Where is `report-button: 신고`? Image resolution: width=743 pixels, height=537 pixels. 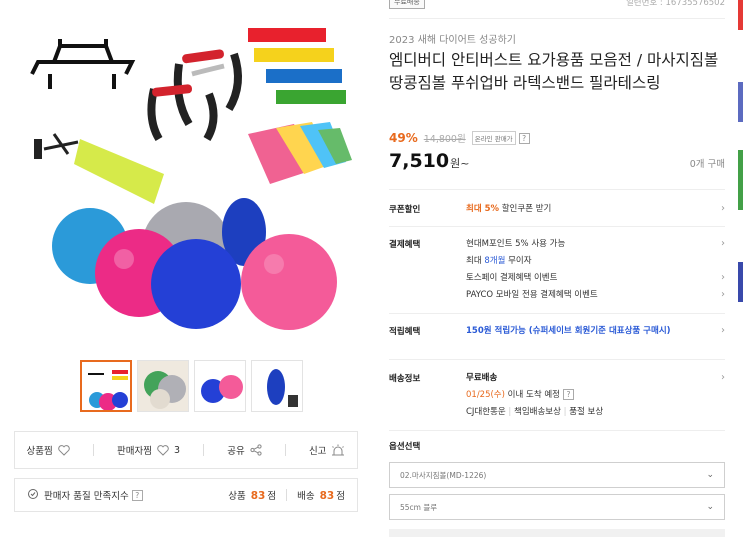 report-button: 신고 is located at coordinates (327, 450).